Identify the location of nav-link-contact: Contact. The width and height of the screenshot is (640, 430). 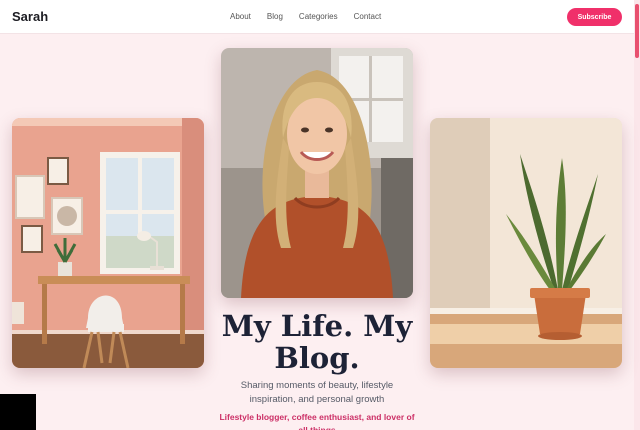
(368, 16).